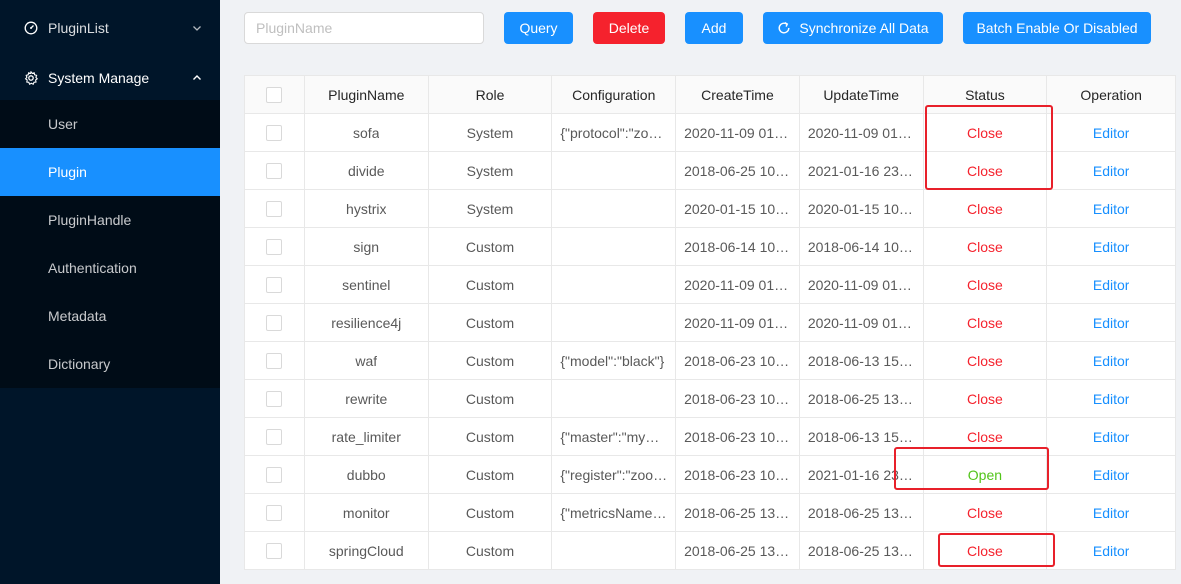 This screenshot has width=1181, height=584. Describe the element at coordinates (110, 28) in the screenshot. I see `menu-plugin-list: PluginList` at that location.